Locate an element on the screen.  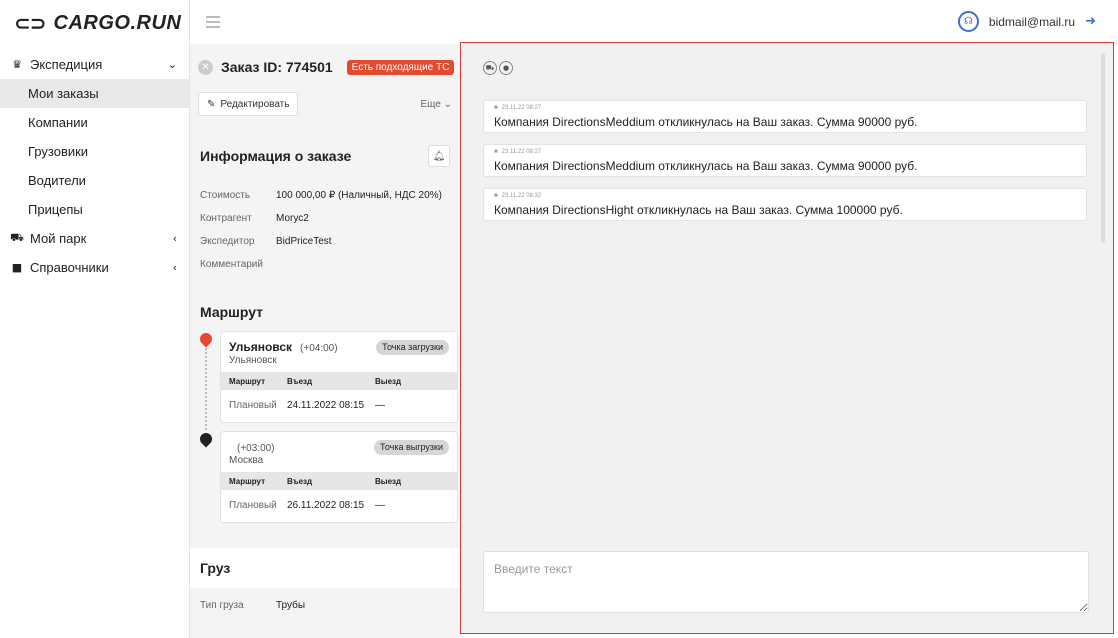
book-icon: ■ is located at coordinates (17, 267).